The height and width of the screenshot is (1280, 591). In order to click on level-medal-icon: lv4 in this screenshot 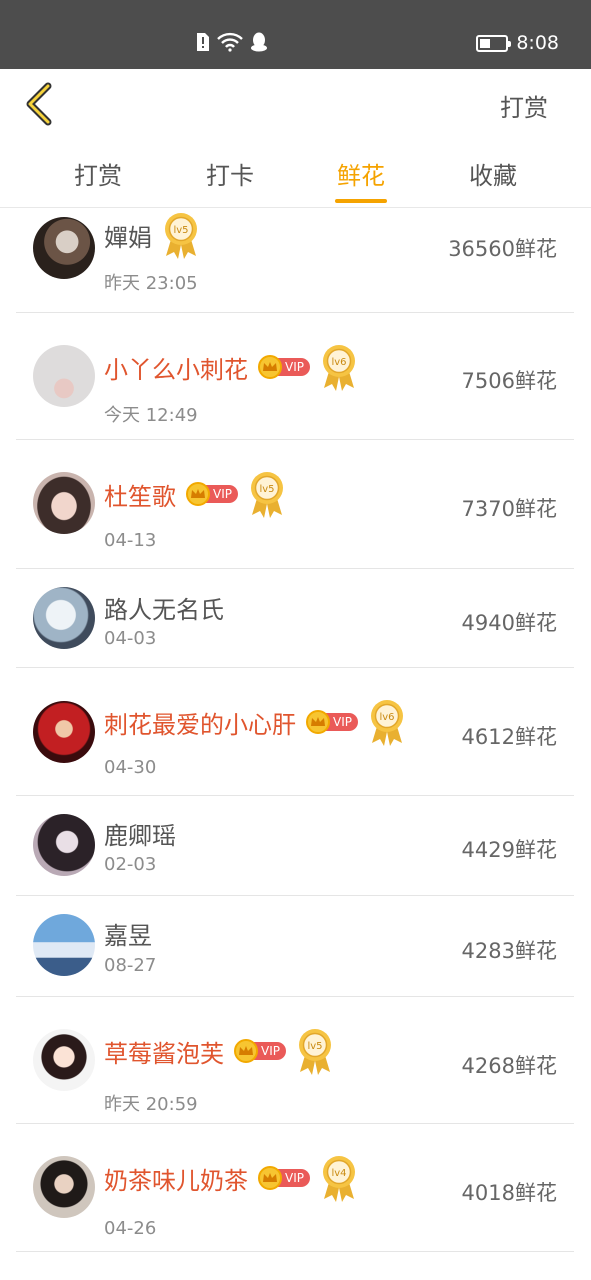, I will do `click(338, 1179)`.